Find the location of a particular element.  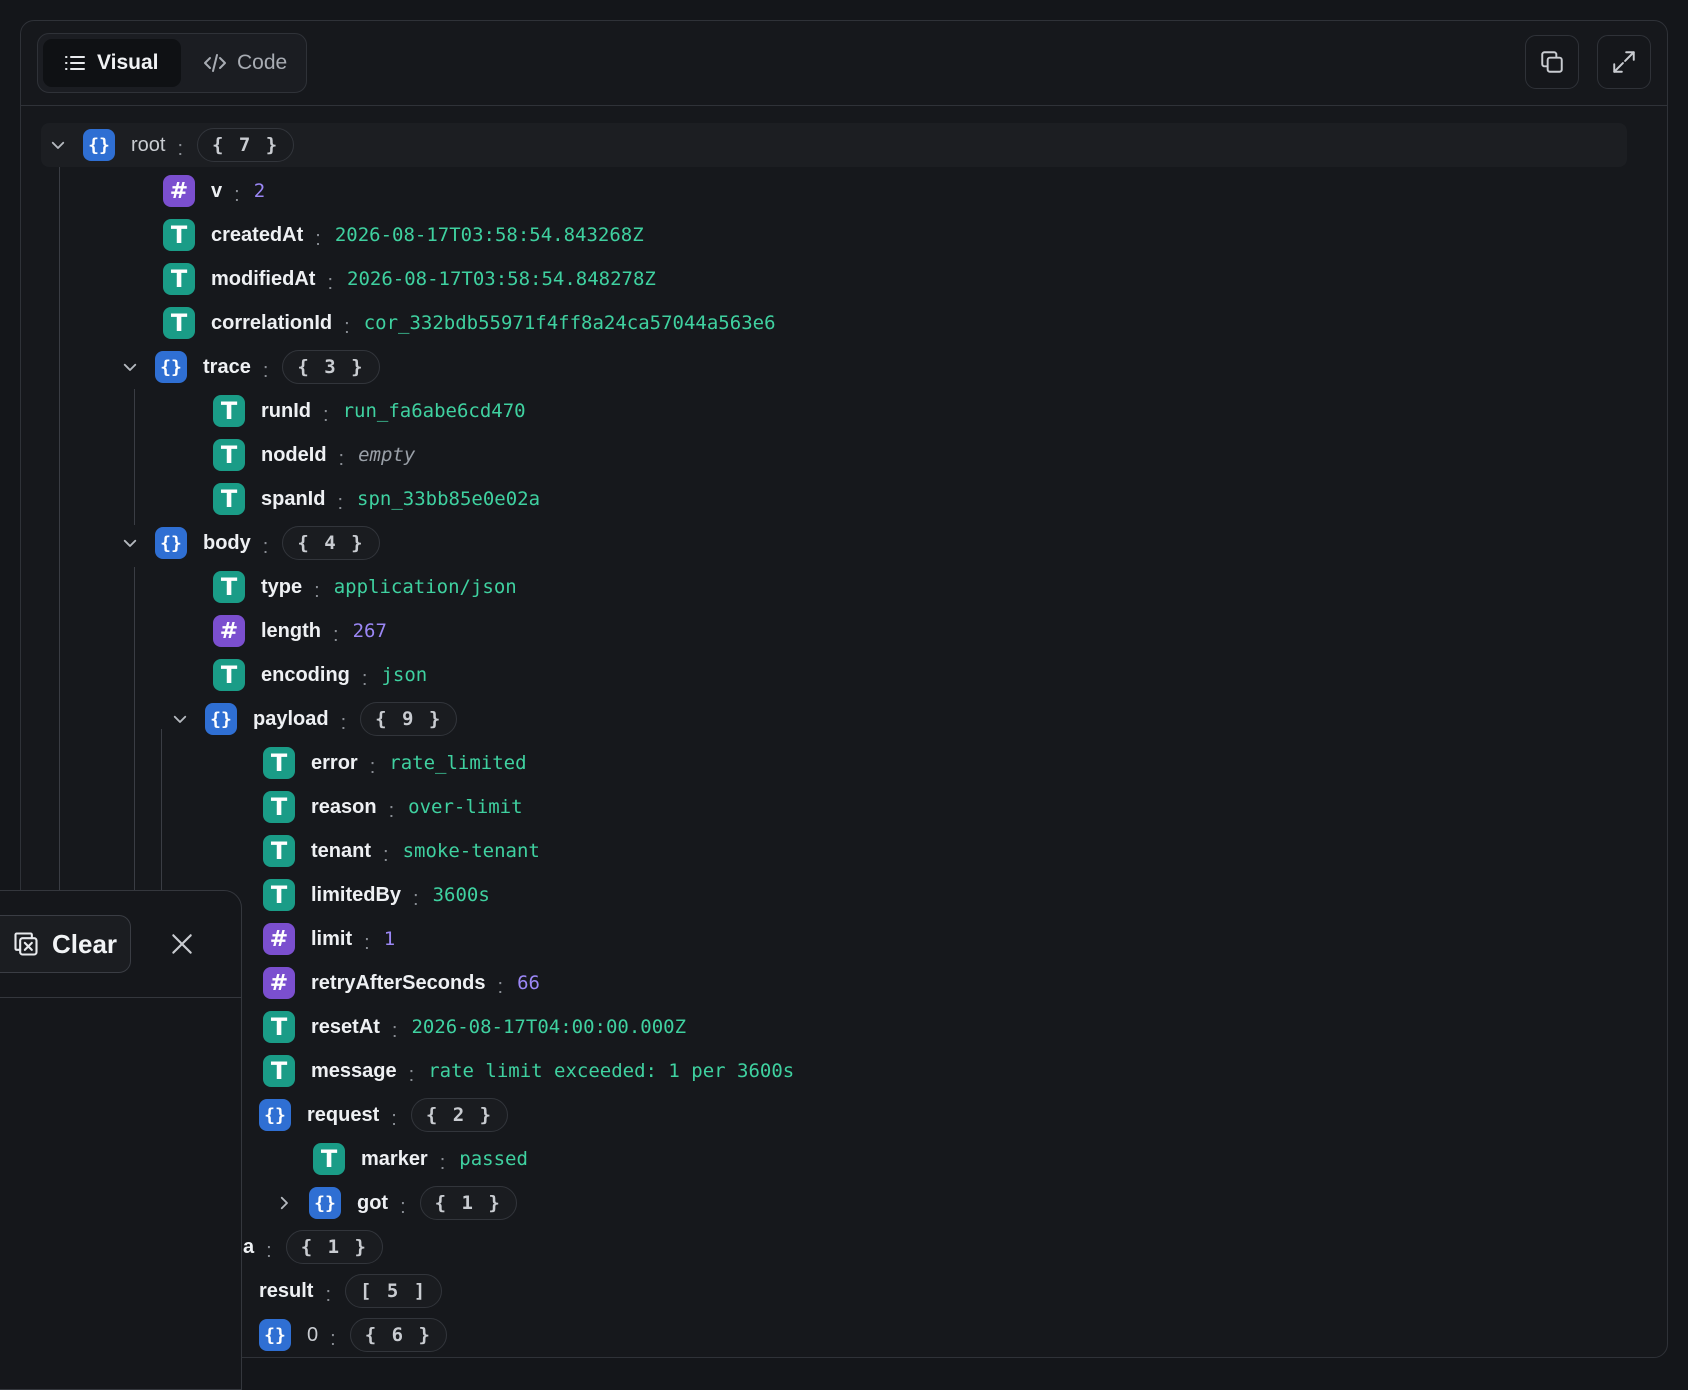

node-key: marker is located at coordinates (394, 1158).